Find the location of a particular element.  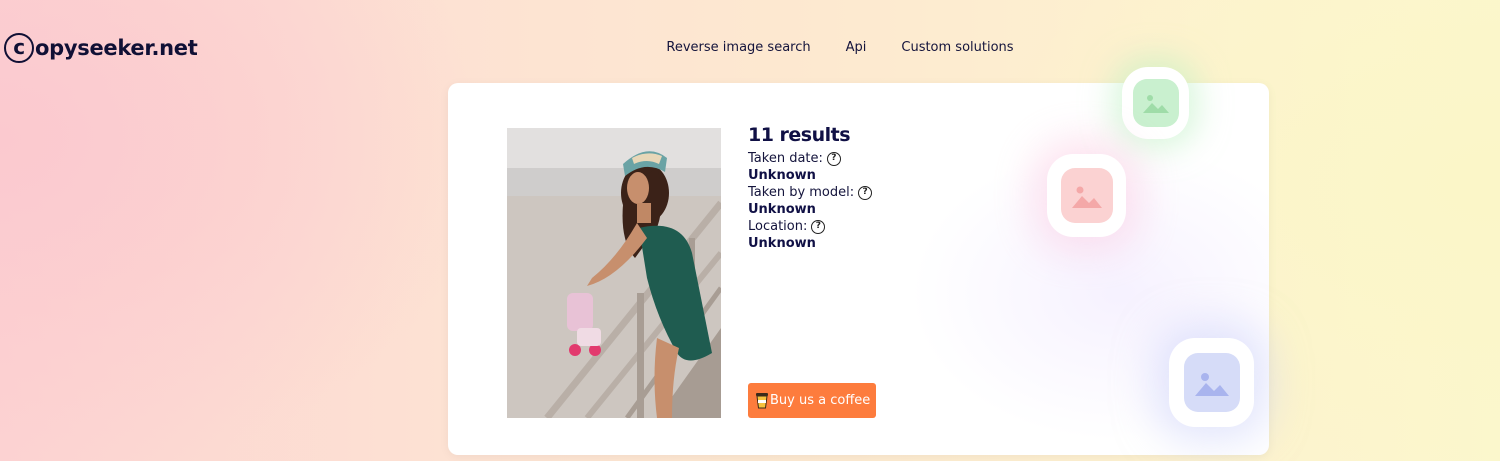

nav-custom-solutions: Custom solutions is located at coordinates (957, 47).